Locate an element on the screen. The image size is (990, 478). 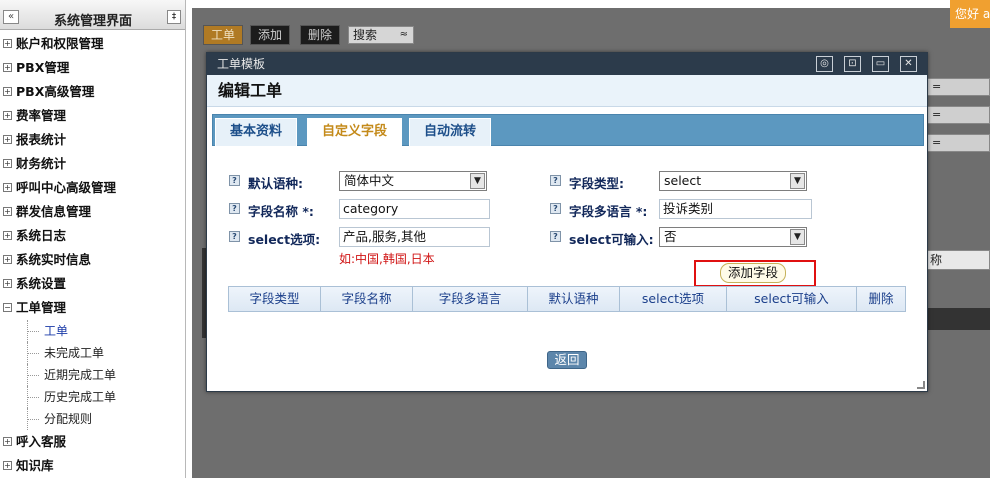
sidebar-item-label: 系统设置 is located at coordinates (41, 283).